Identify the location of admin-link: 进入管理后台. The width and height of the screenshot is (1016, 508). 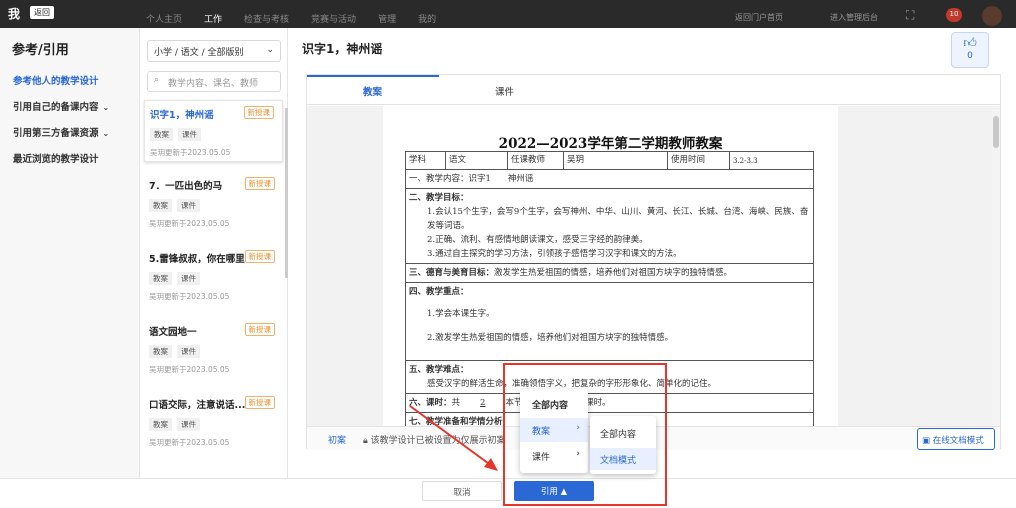
(854, 17).